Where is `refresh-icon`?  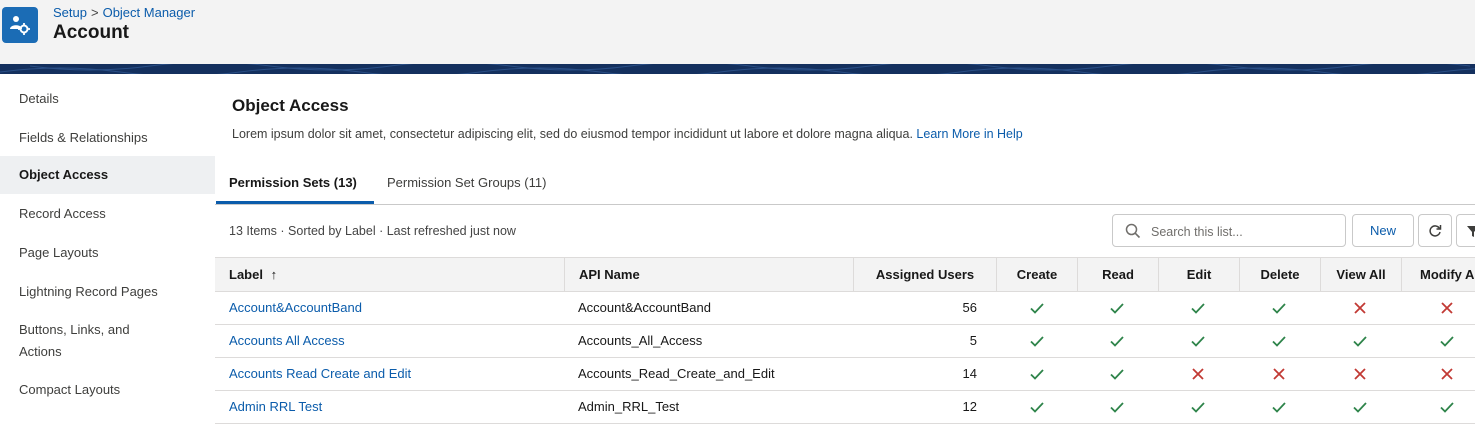 refresh-icon is located at coordinates (1435, 230).